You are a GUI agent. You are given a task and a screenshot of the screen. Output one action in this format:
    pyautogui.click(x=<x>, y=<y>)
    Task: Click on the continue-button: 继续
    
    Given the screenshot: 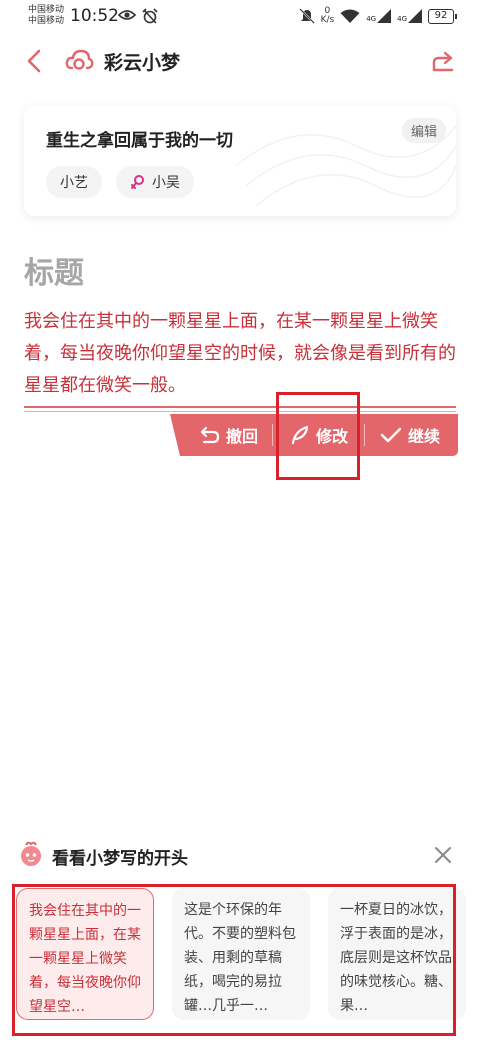 What is the action you would take?
    pyautogui.click(x=410, y=435)
    